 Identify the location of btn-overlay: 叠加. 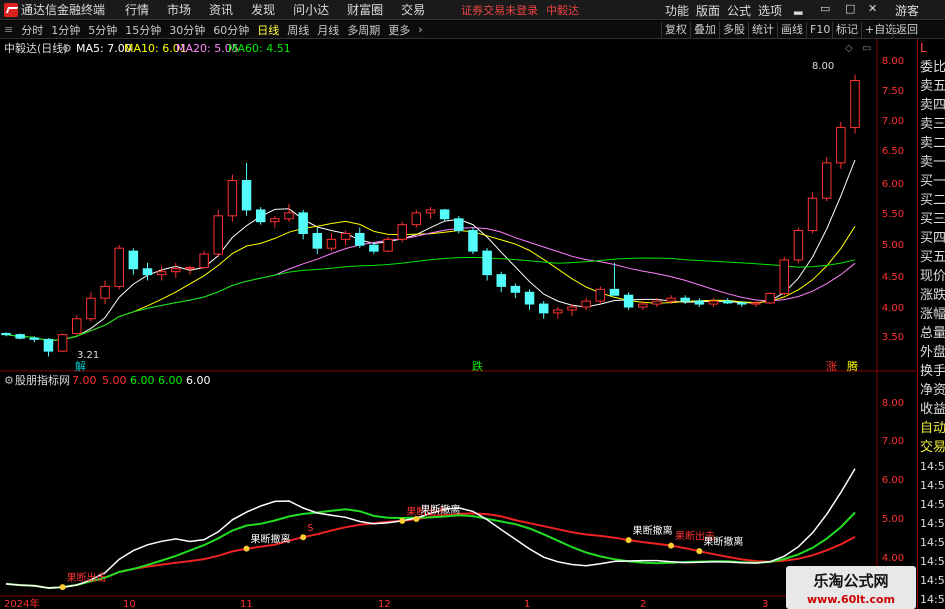
(704, 30).